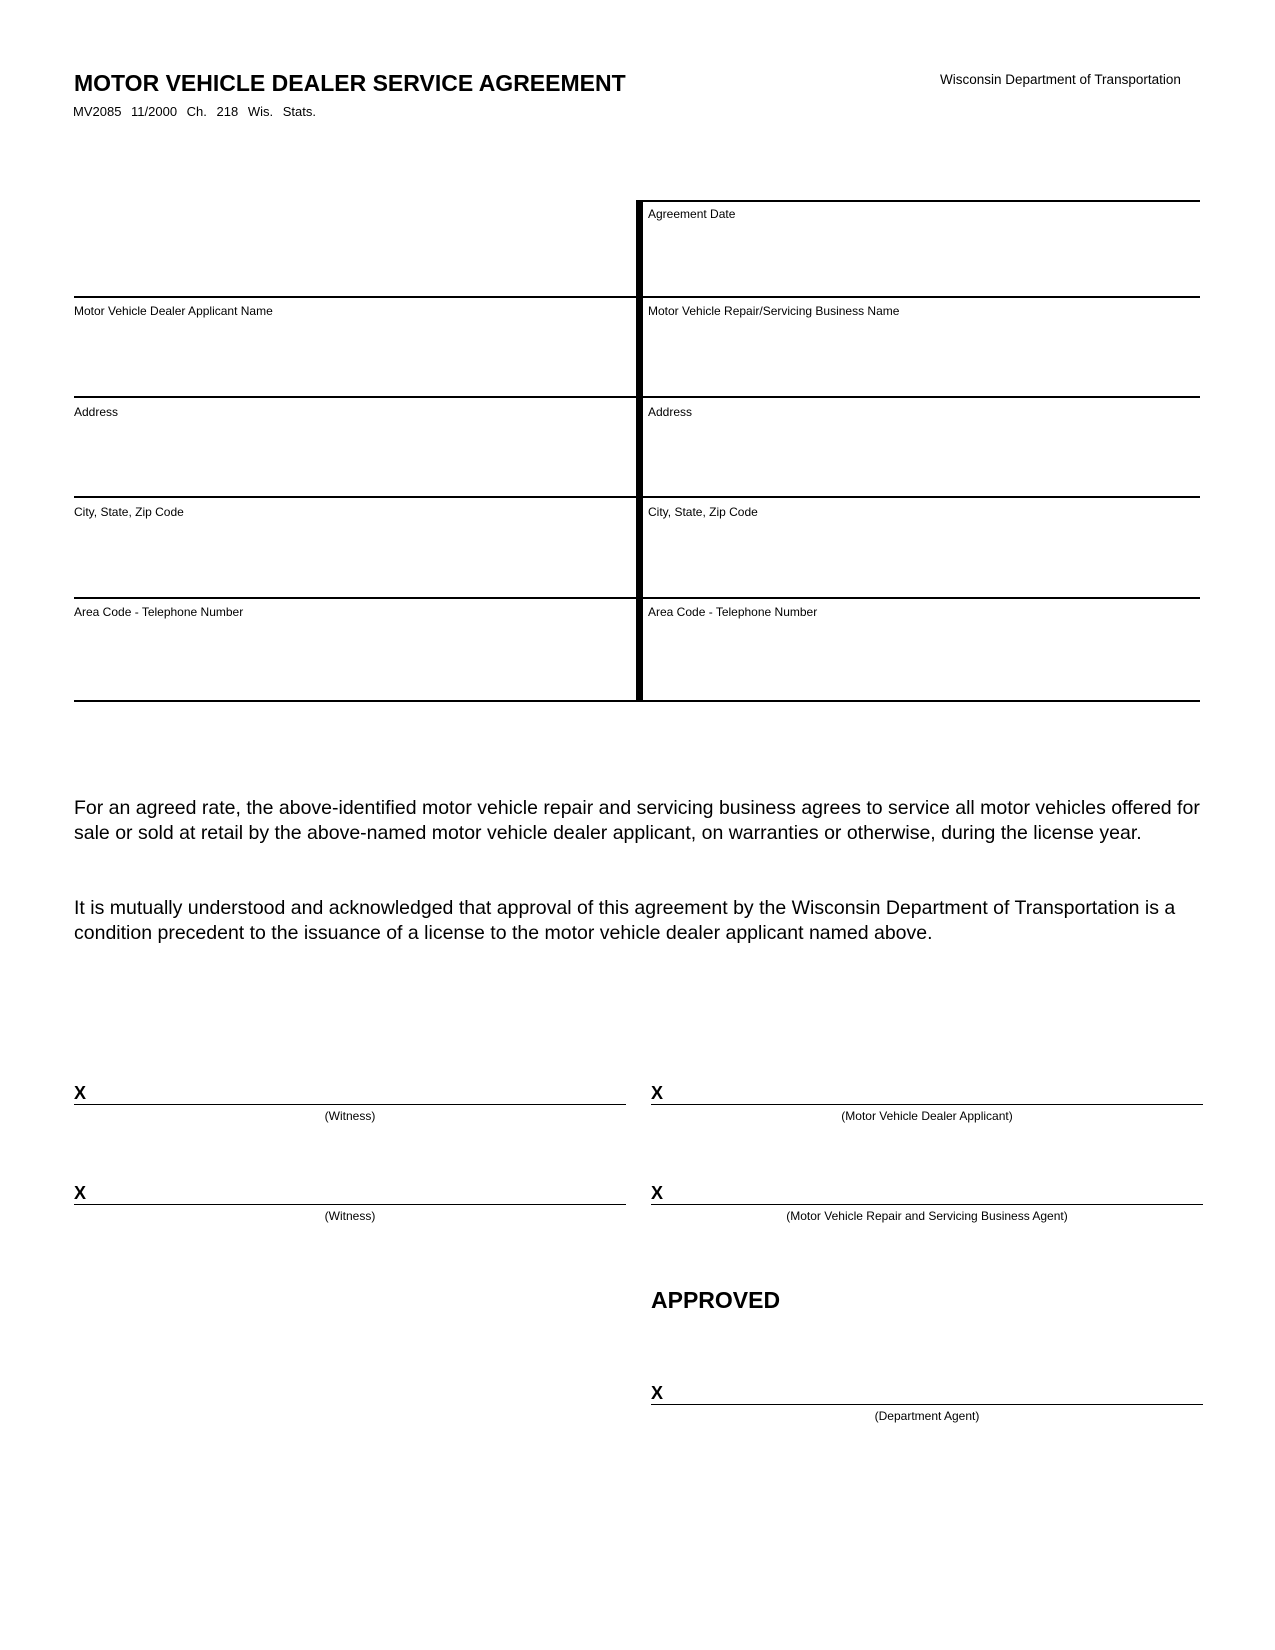  Describe the element at coordinates (927, 1116) in the screenshot. I see `dealer-applicant-caption: (Motor Vehicle Dealer Applicant)` at that location.